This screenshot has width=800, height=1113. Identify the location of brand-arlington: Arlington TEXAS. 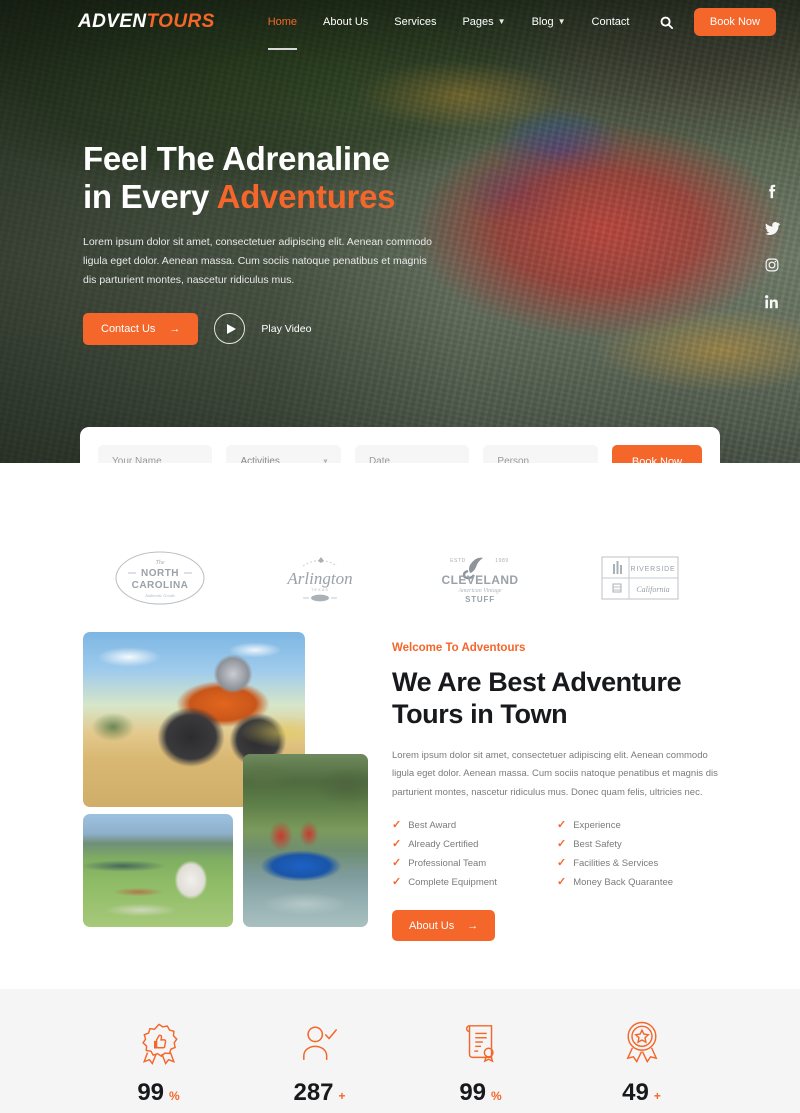
(320, 578).